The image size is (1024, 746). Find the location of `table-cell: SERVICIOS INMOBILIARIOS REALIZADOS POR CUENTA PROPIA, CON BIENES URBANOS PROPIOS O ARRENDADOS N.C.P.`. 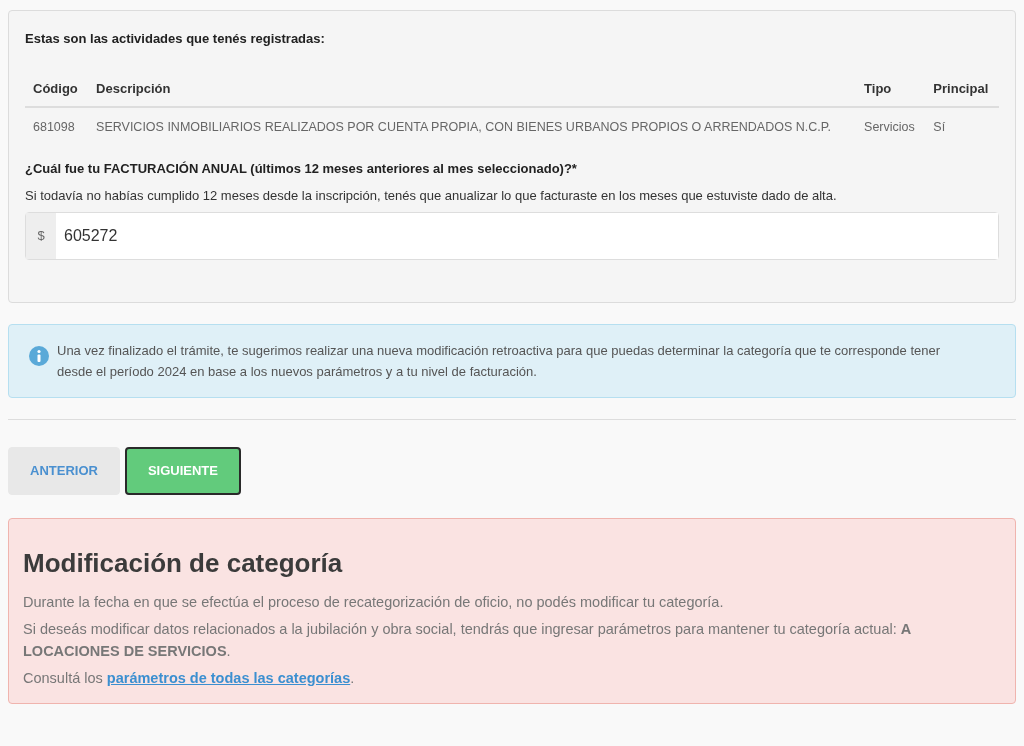

table-cell: SERVICIOS INMOBILIARIOS REALIZADOS POR CUENTA PROPIA, CON BIENES URBANOS PROPIOS O ARRENDADOS N.C.P. is located at coordinates (463, 127).